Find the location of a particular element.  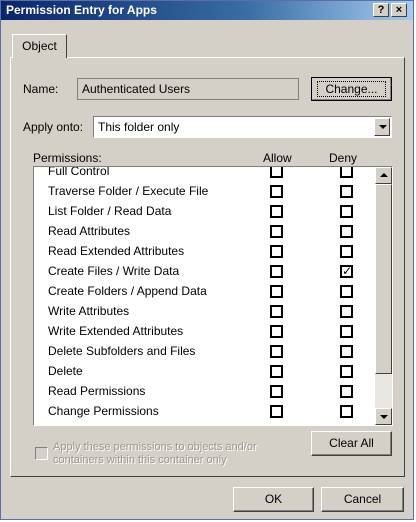

permission-name: Write Extended Attributes is located at coordinates (116, 331).